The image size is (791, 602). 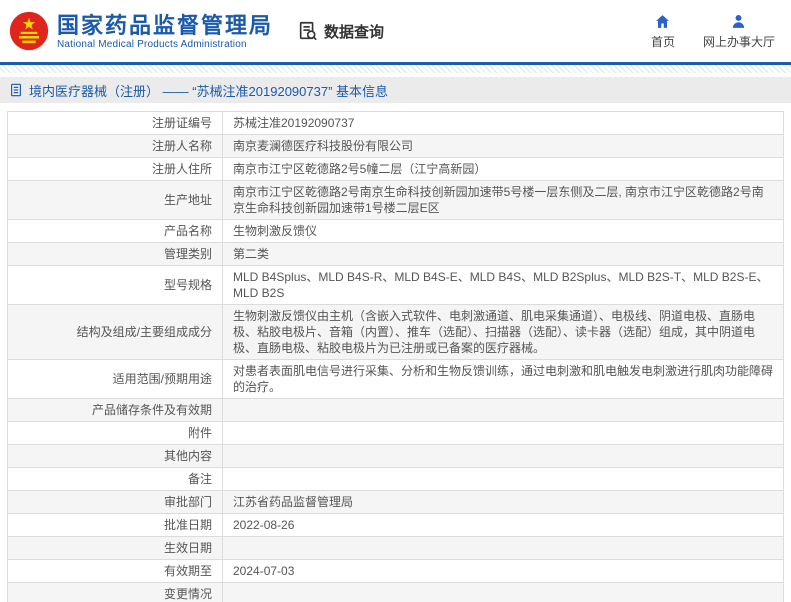 I want to click on top-nav: 首页 网上办事大厅, so click(x=713, y=31).